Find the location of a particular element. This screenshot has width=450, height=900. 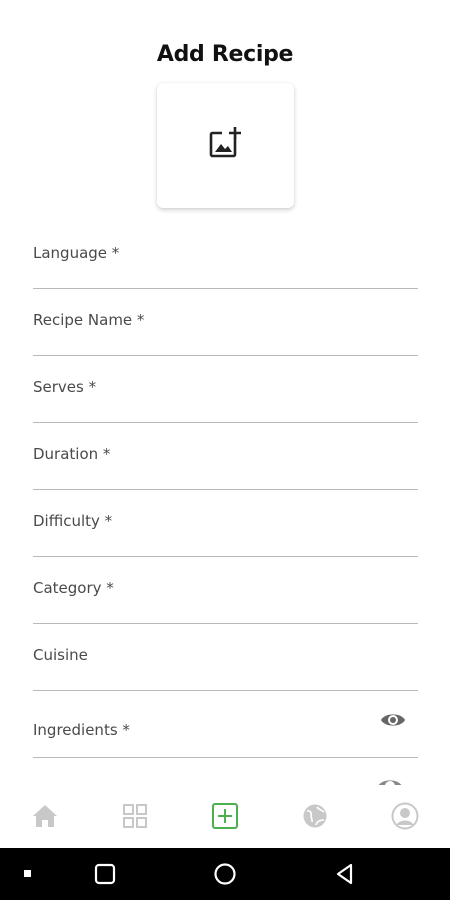

back-icon is located at coordinates (345, 874).